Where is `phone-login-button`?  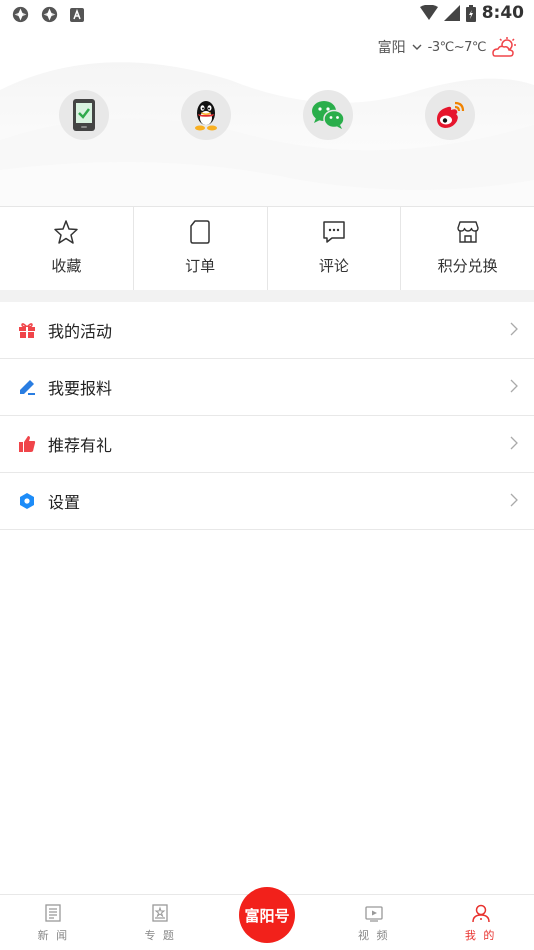
phone-login-button is located at coordinates (84, 115).